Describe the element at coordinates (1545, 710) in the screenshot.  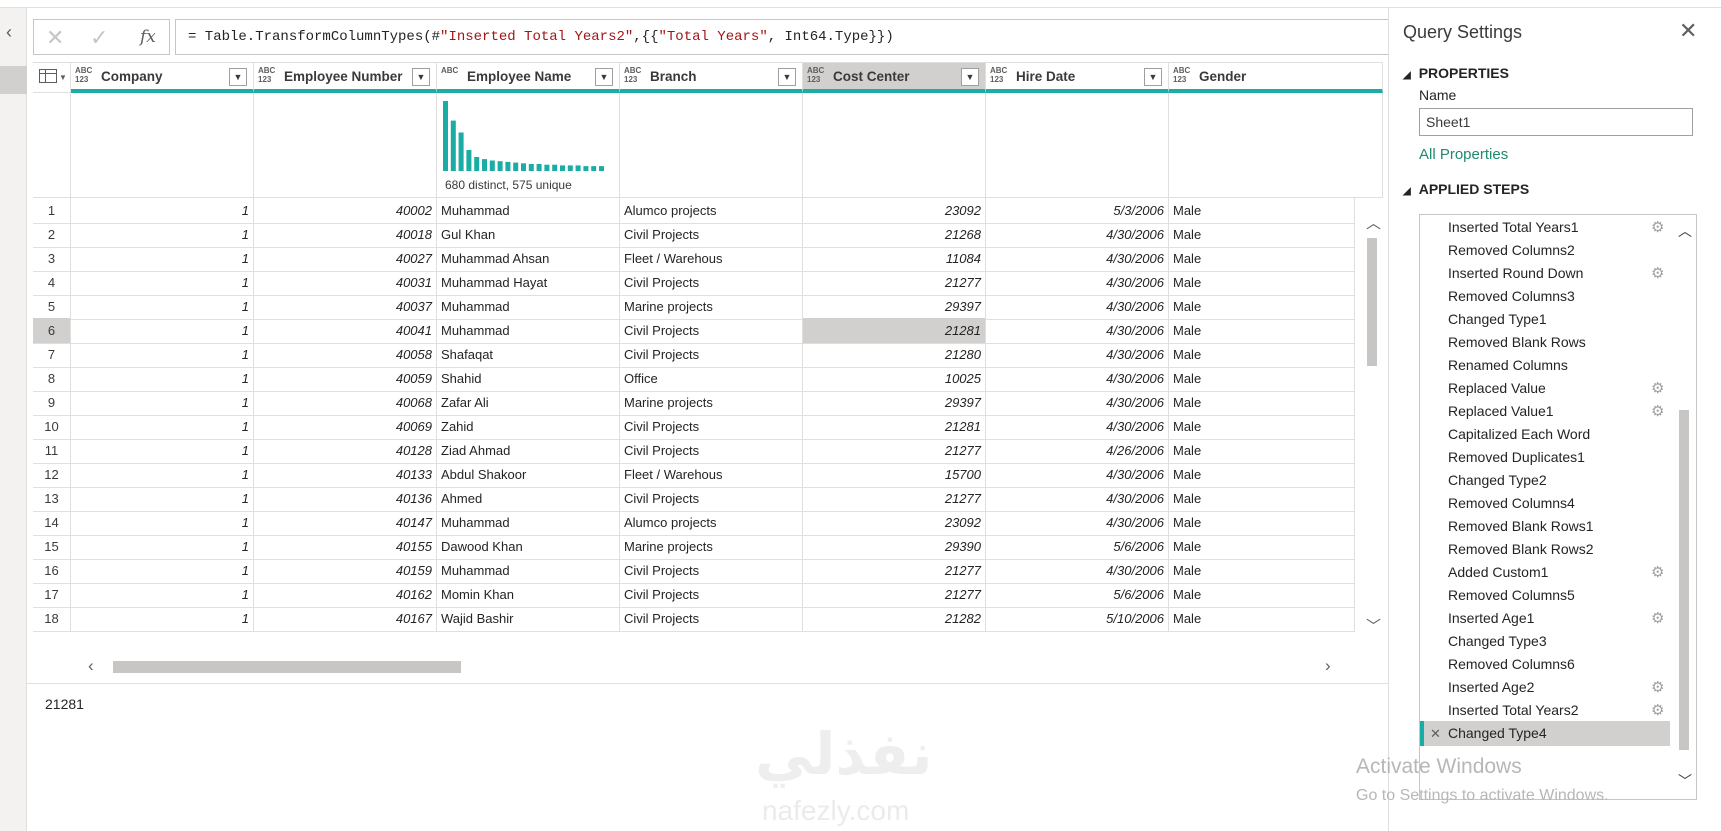
I see `applied-step: Inserted Total Years2 ⚙` at that location.